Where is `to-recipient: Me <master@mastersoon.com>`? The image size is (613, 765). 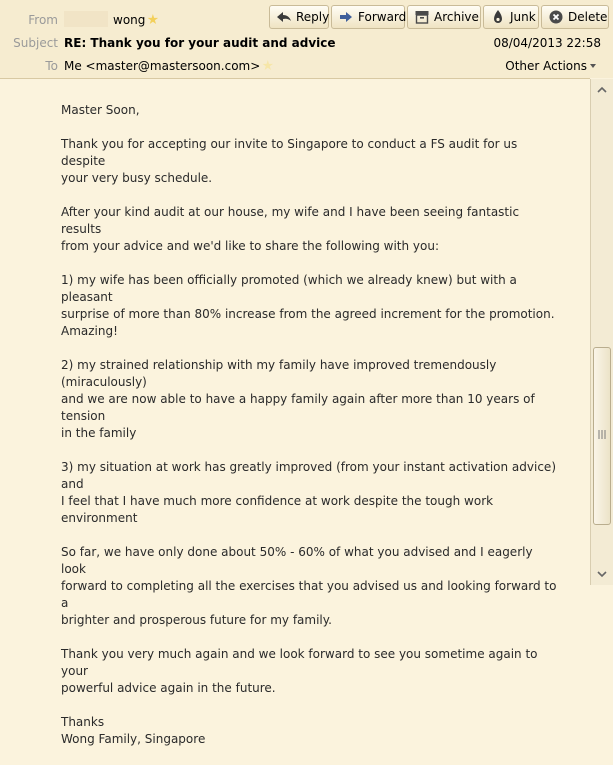
to-recipient: Me <master@mastersoon.com> is located at coordinates (169, 66).